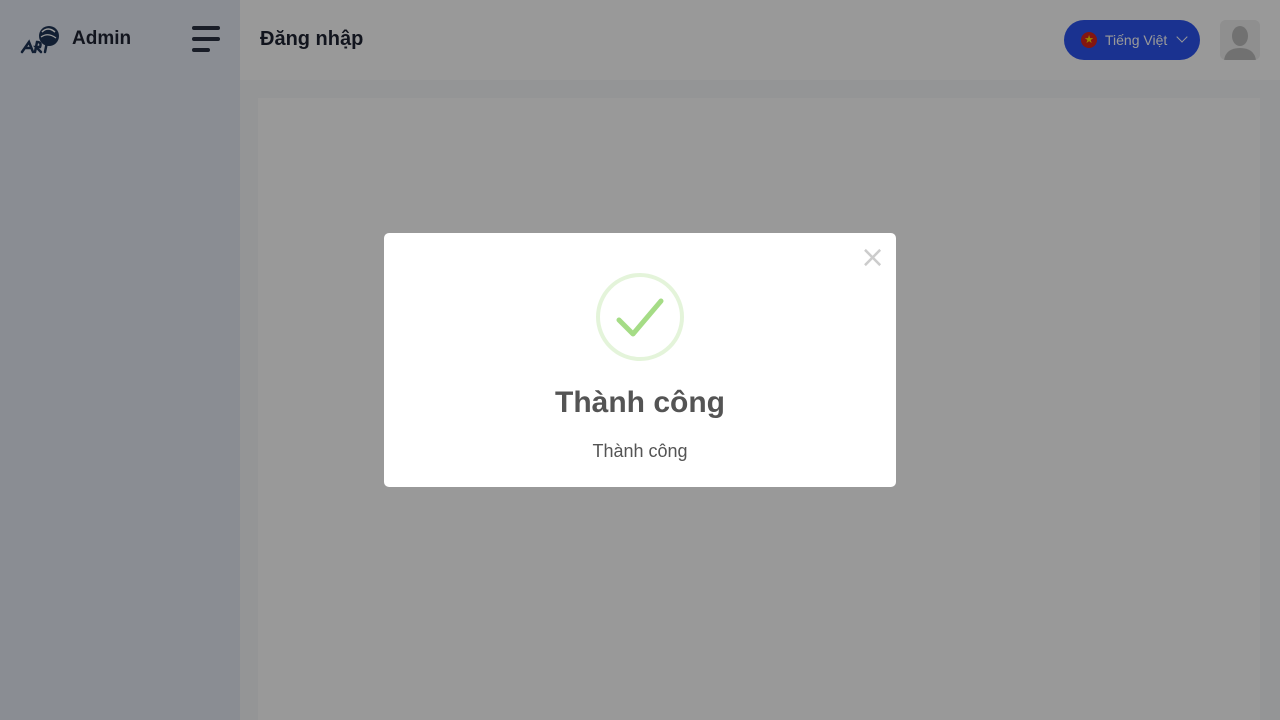  What do you see at coordinates (640, 402) in the screenshot?
I see `dialog-title: Thành công` at bounding box center [640, 402].